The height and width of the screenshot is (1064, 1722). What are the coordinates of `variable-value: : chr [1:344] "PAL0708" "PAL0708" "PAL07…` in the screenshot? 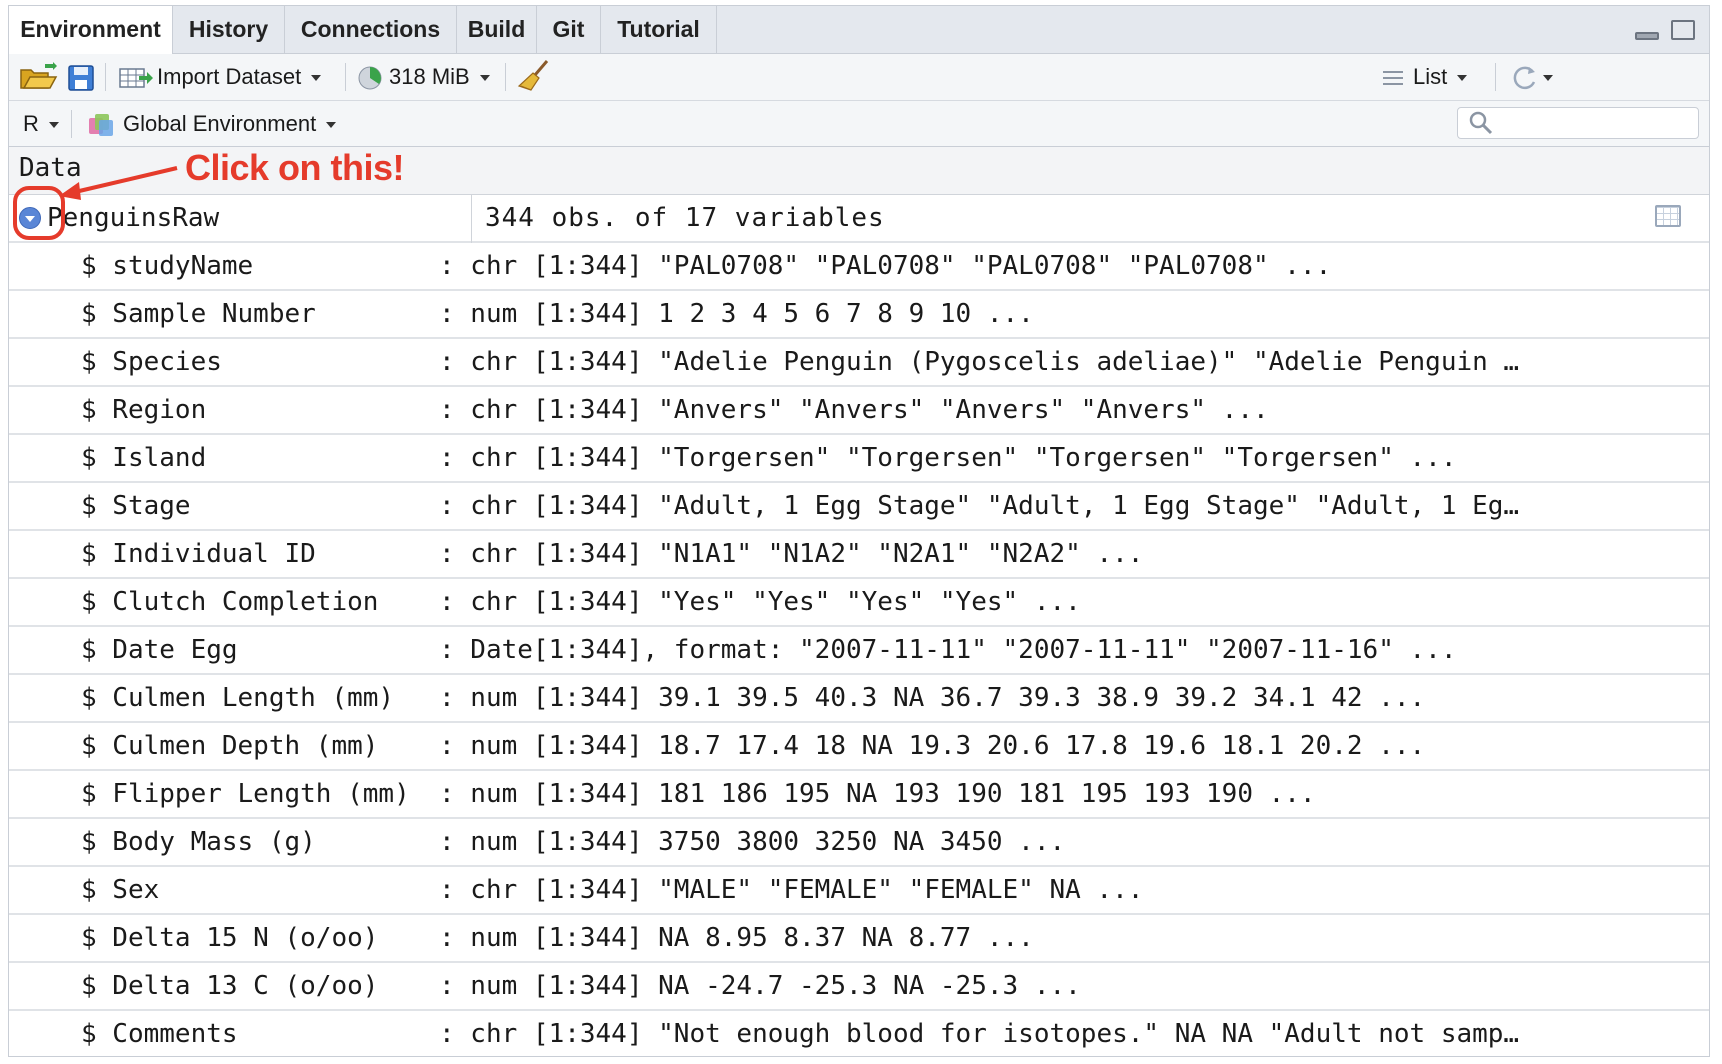 It's located at (885, 266).